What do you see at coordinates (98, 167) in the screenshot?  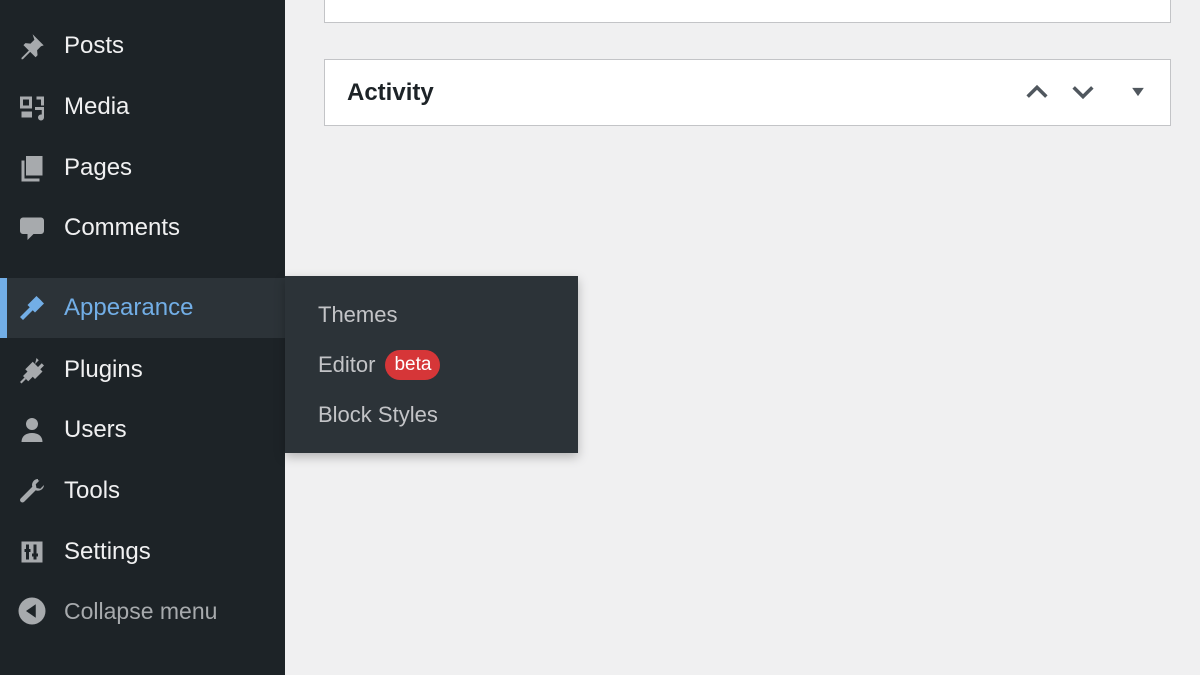 I see `sidebar-item-label: Pages` at bounding box center [98, 167].